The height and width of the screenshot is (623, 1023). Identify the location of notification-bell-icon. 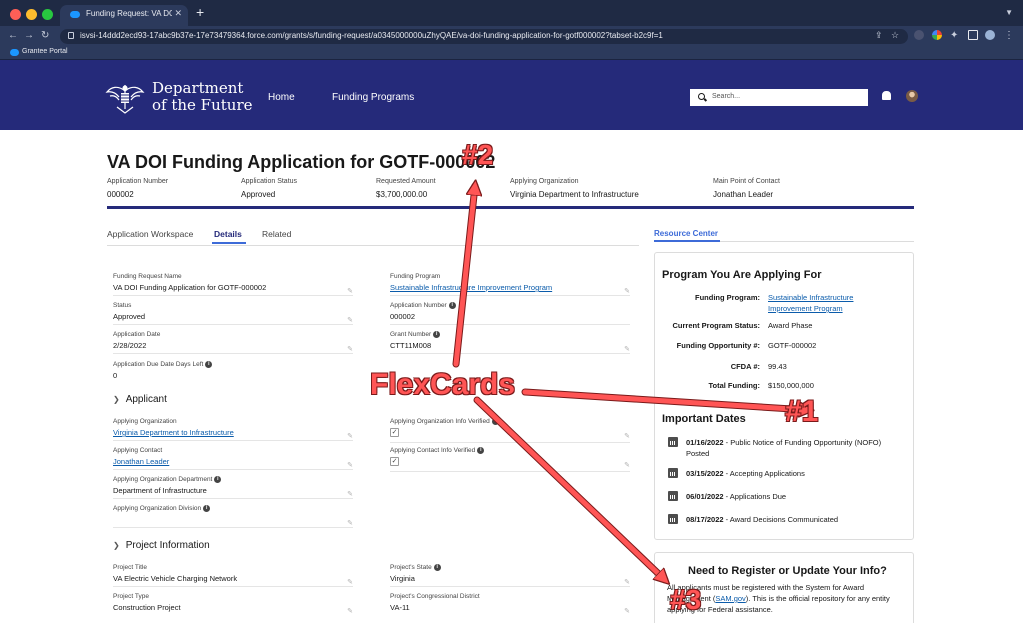
(886, 95).